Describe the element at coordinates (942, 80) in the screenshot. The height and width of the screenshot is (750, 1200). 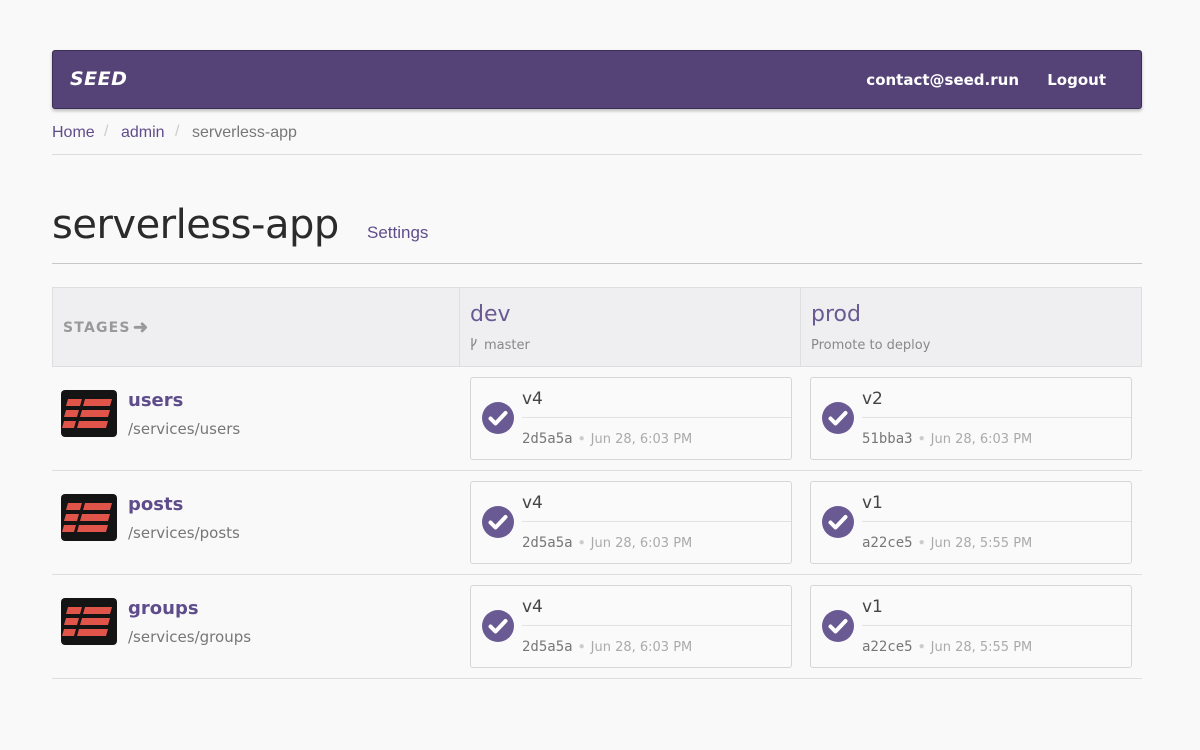
I see `contact-email-link: contact@seed.run` at that location.